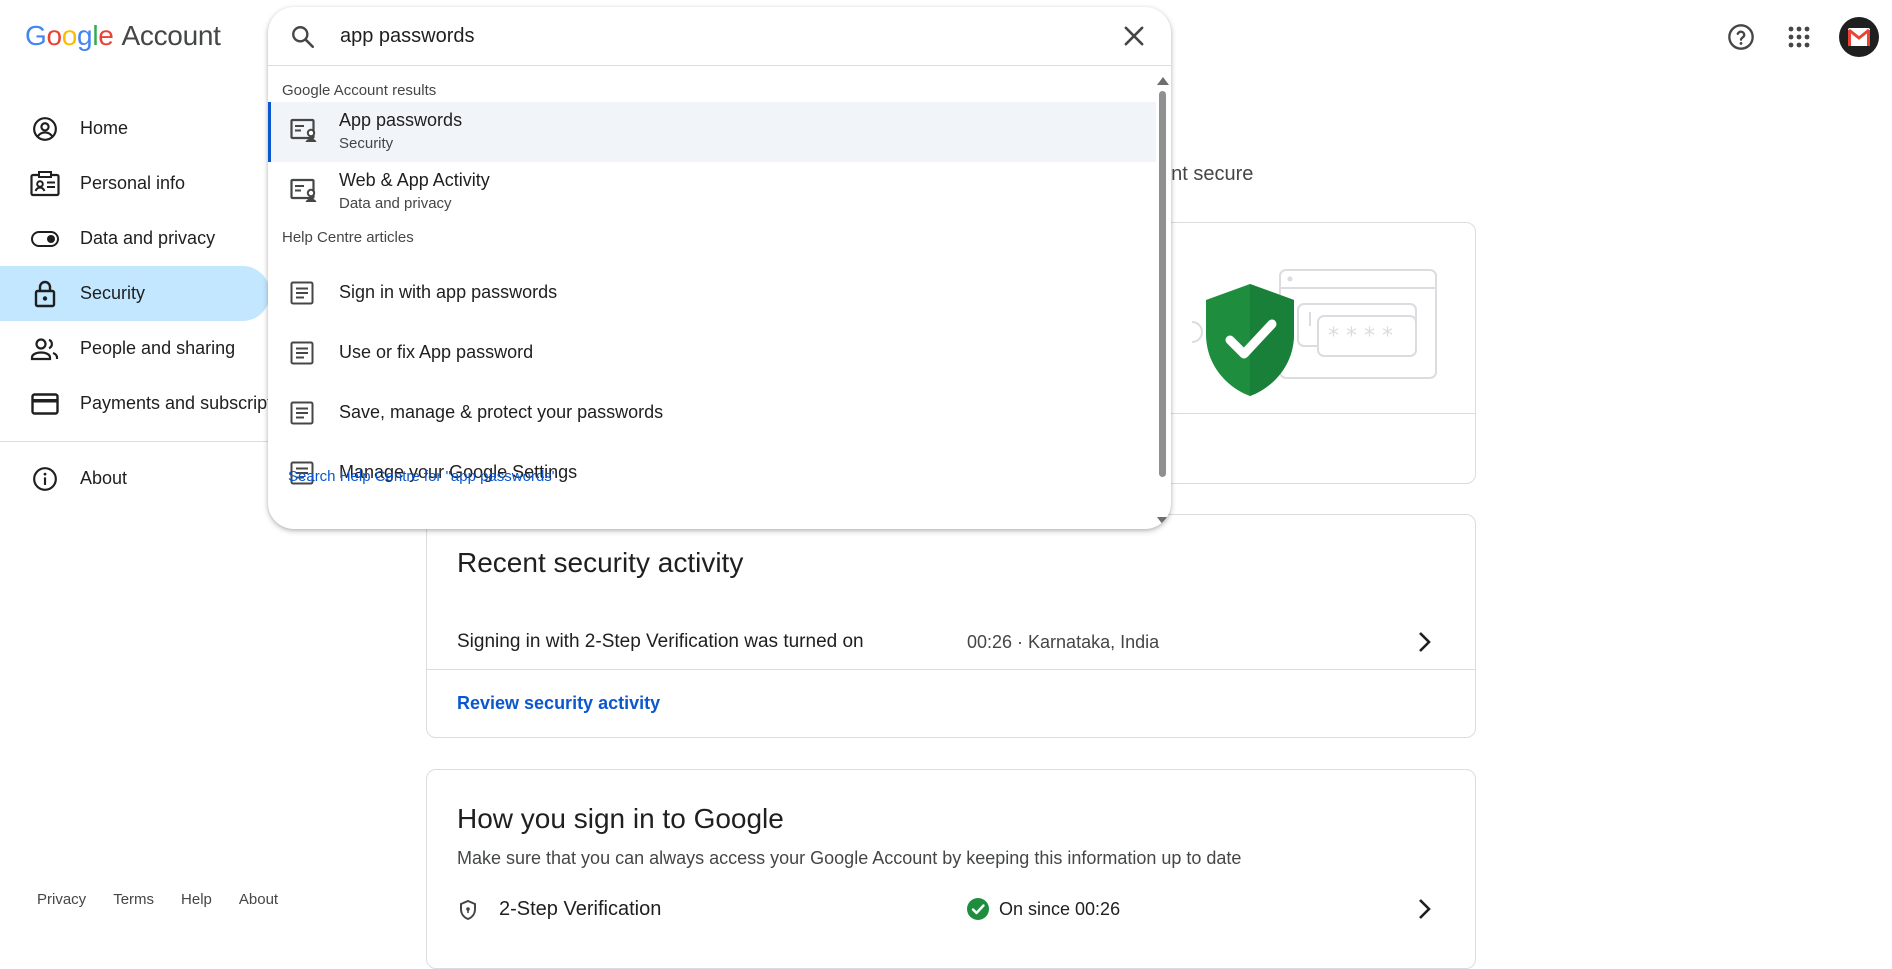 The height and width of the screenshot is (969, 1892). Describe the element at coordinates (45, 479) in the screenshot. I see `info-icon` at that location.